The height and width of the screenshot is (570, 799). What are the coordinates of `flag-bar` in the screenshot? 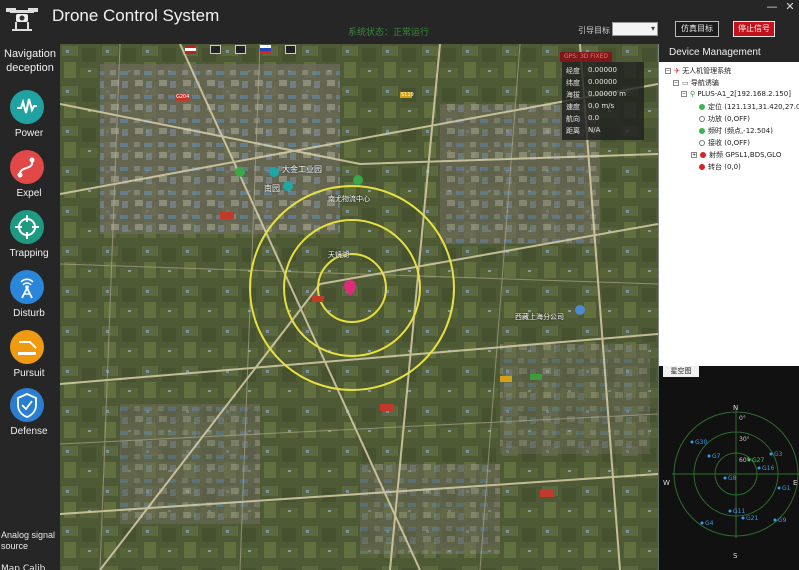 It's located at (245, 51).